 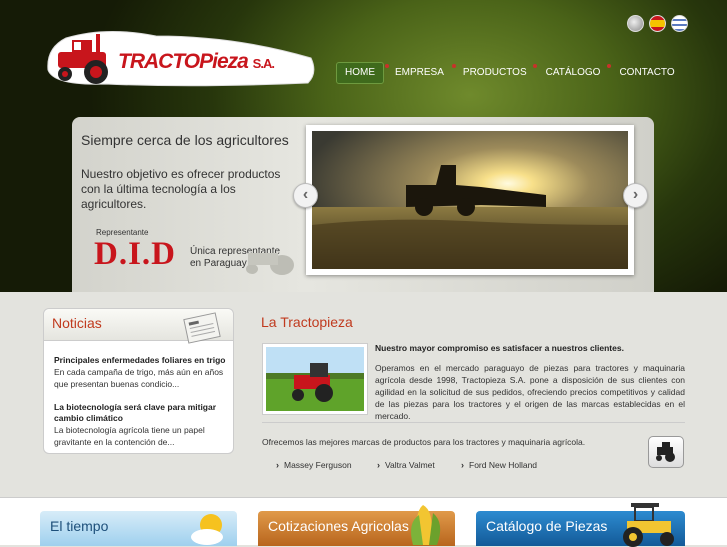 I want to click on sun-cloud-icon, so click(x=207, y=529).